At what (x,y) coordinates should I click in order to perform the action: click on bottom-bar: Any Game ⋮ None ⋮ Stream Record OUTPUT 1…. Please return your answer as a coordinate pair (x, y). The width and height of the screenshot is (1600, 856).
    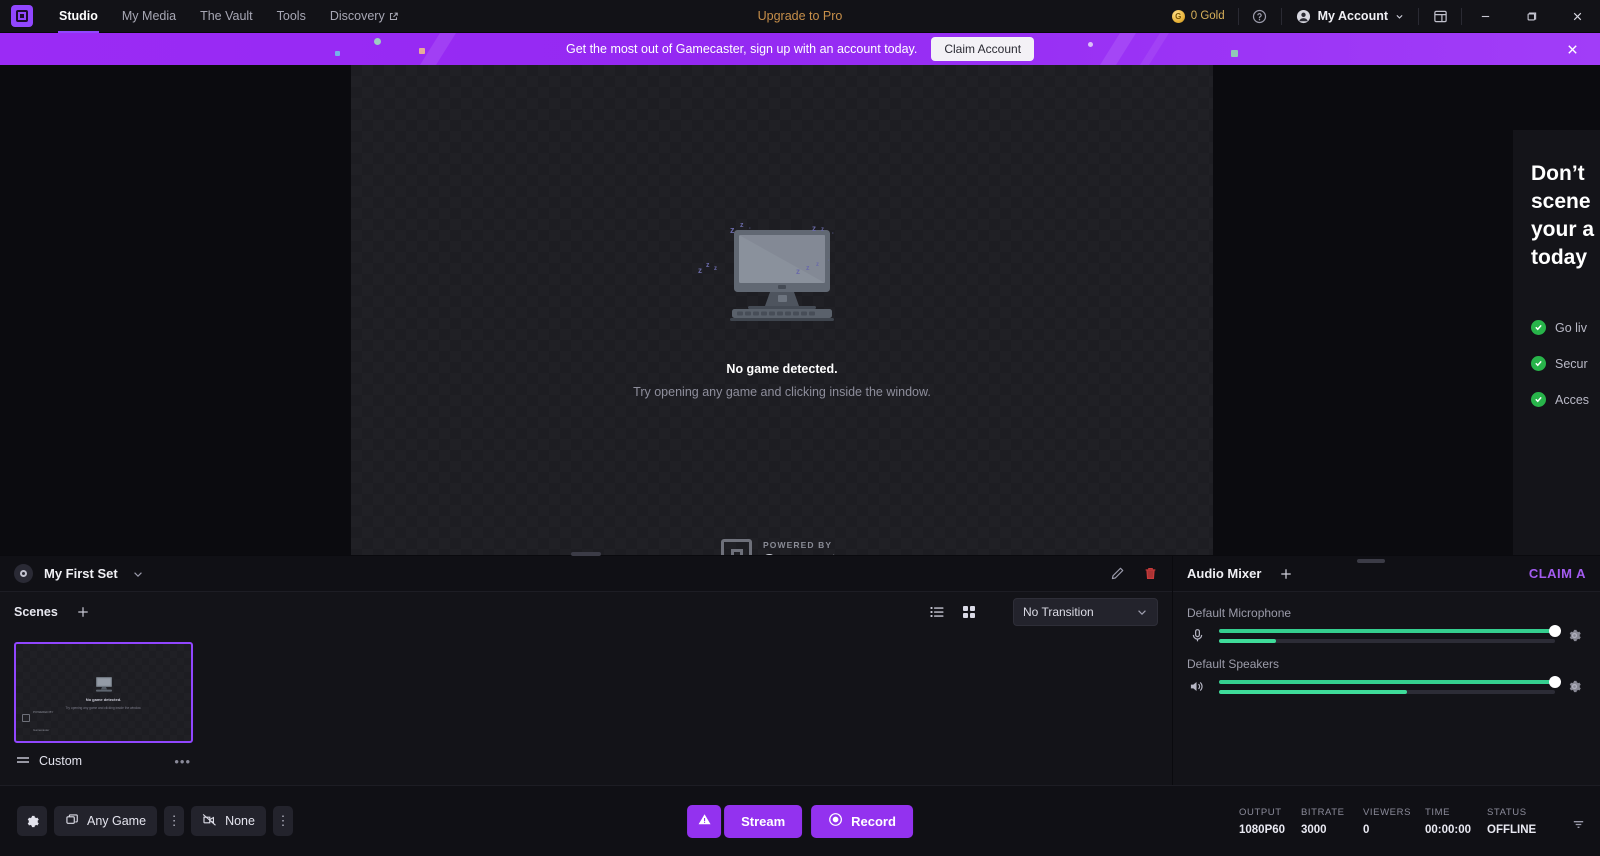
    Looking at the image, I should click on (800, 820).